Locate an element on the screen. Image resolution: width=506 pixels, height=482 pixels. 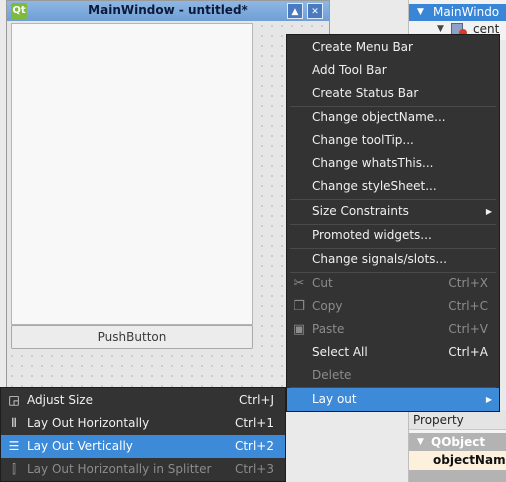
menu-item-create-menu-bar: Create Menu Bar is located at coordinates (393, 47).